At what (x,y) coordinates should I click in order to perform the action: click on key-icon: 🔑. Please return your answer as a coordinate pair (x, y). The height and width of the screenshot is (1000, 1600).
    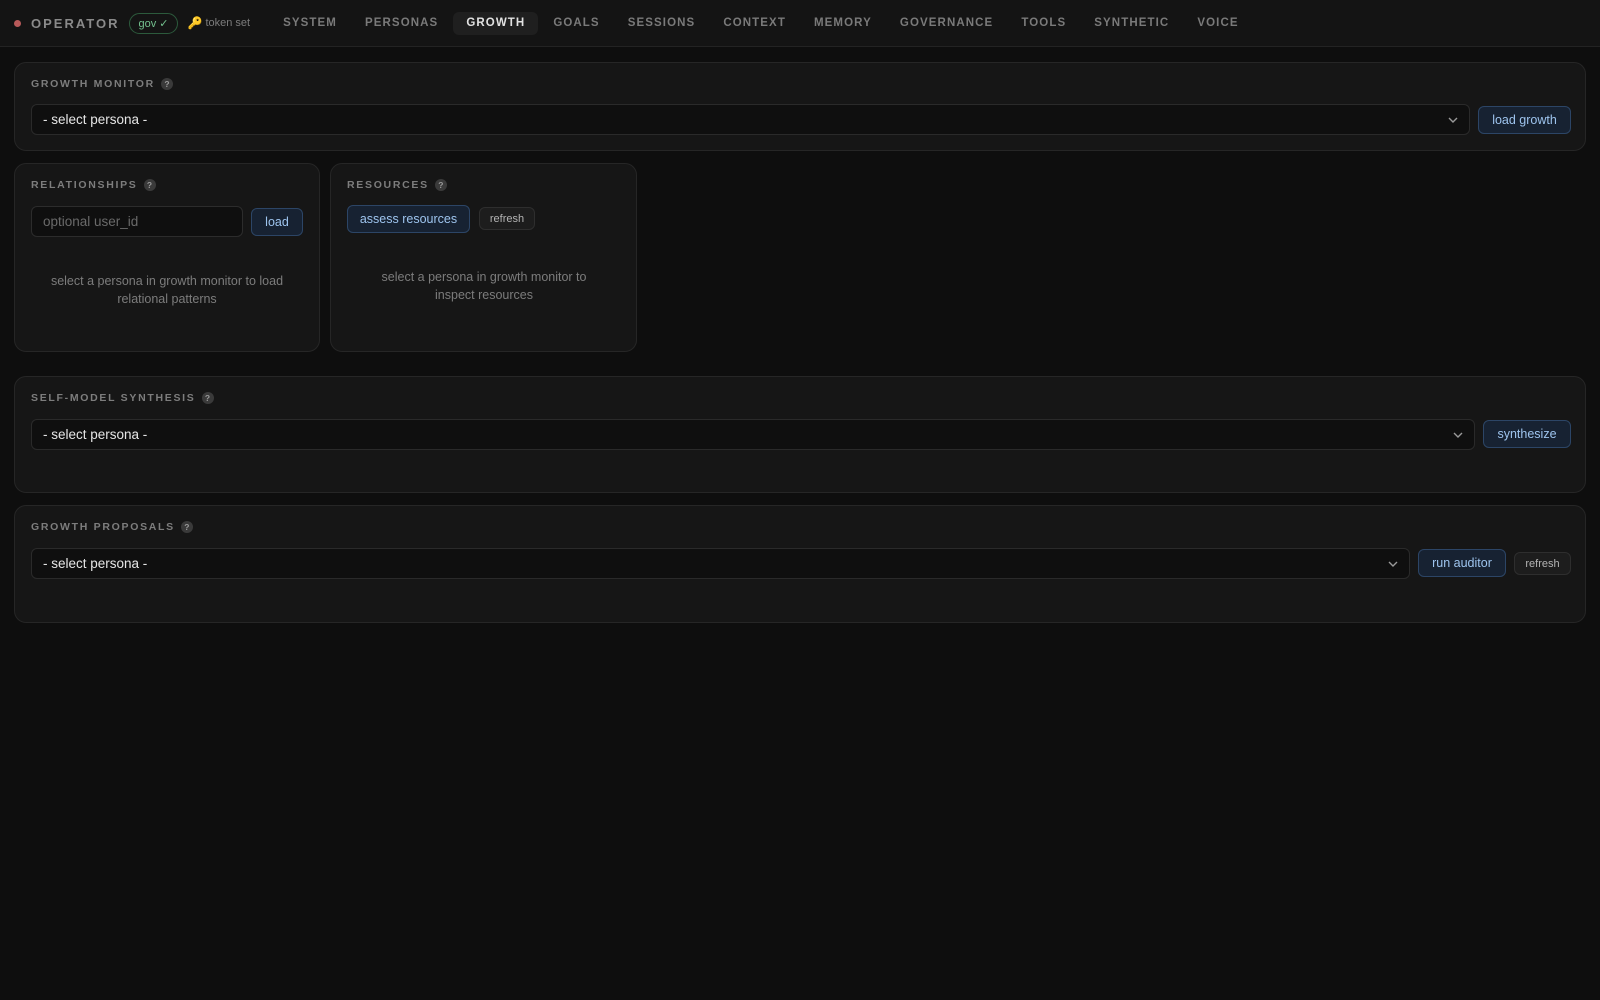
    Looking at the image, I should click on (195, 23).